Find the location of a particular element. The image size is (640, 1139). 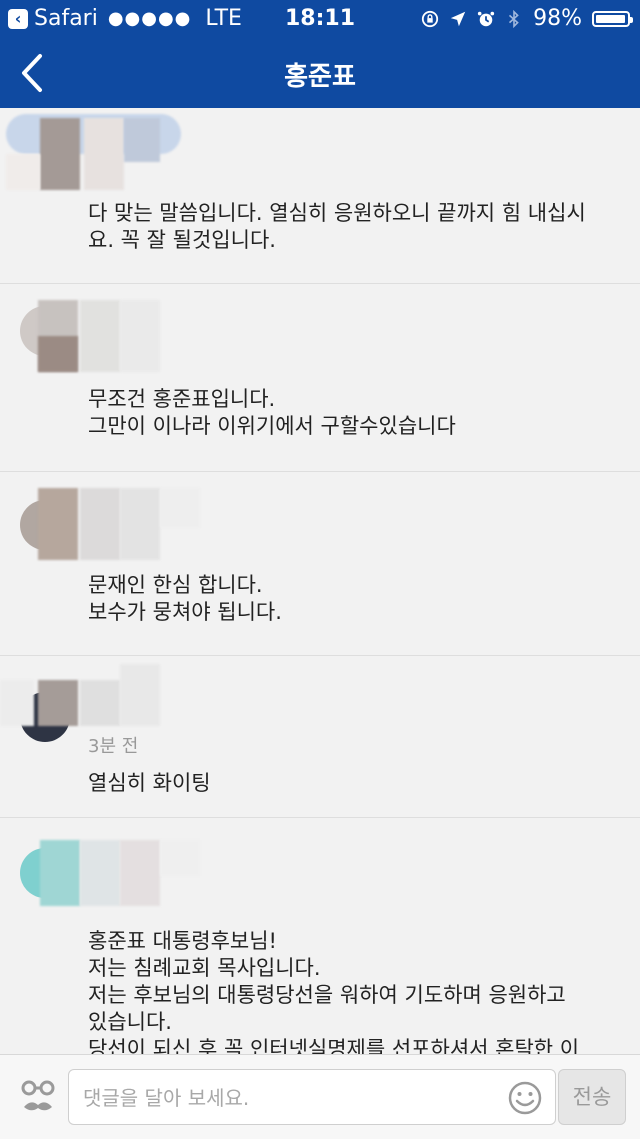

location-arrow-icon is located at coordinates (458, 18).